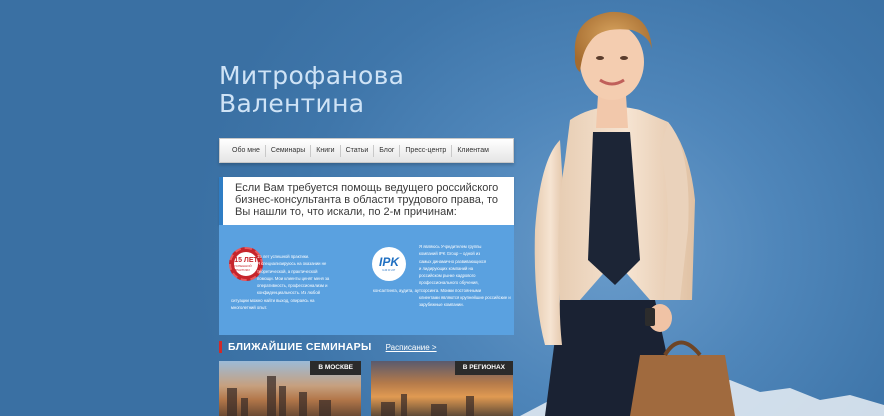  I want to click on reason-2-line: и лидирующих компаний на, so click(446, 268).